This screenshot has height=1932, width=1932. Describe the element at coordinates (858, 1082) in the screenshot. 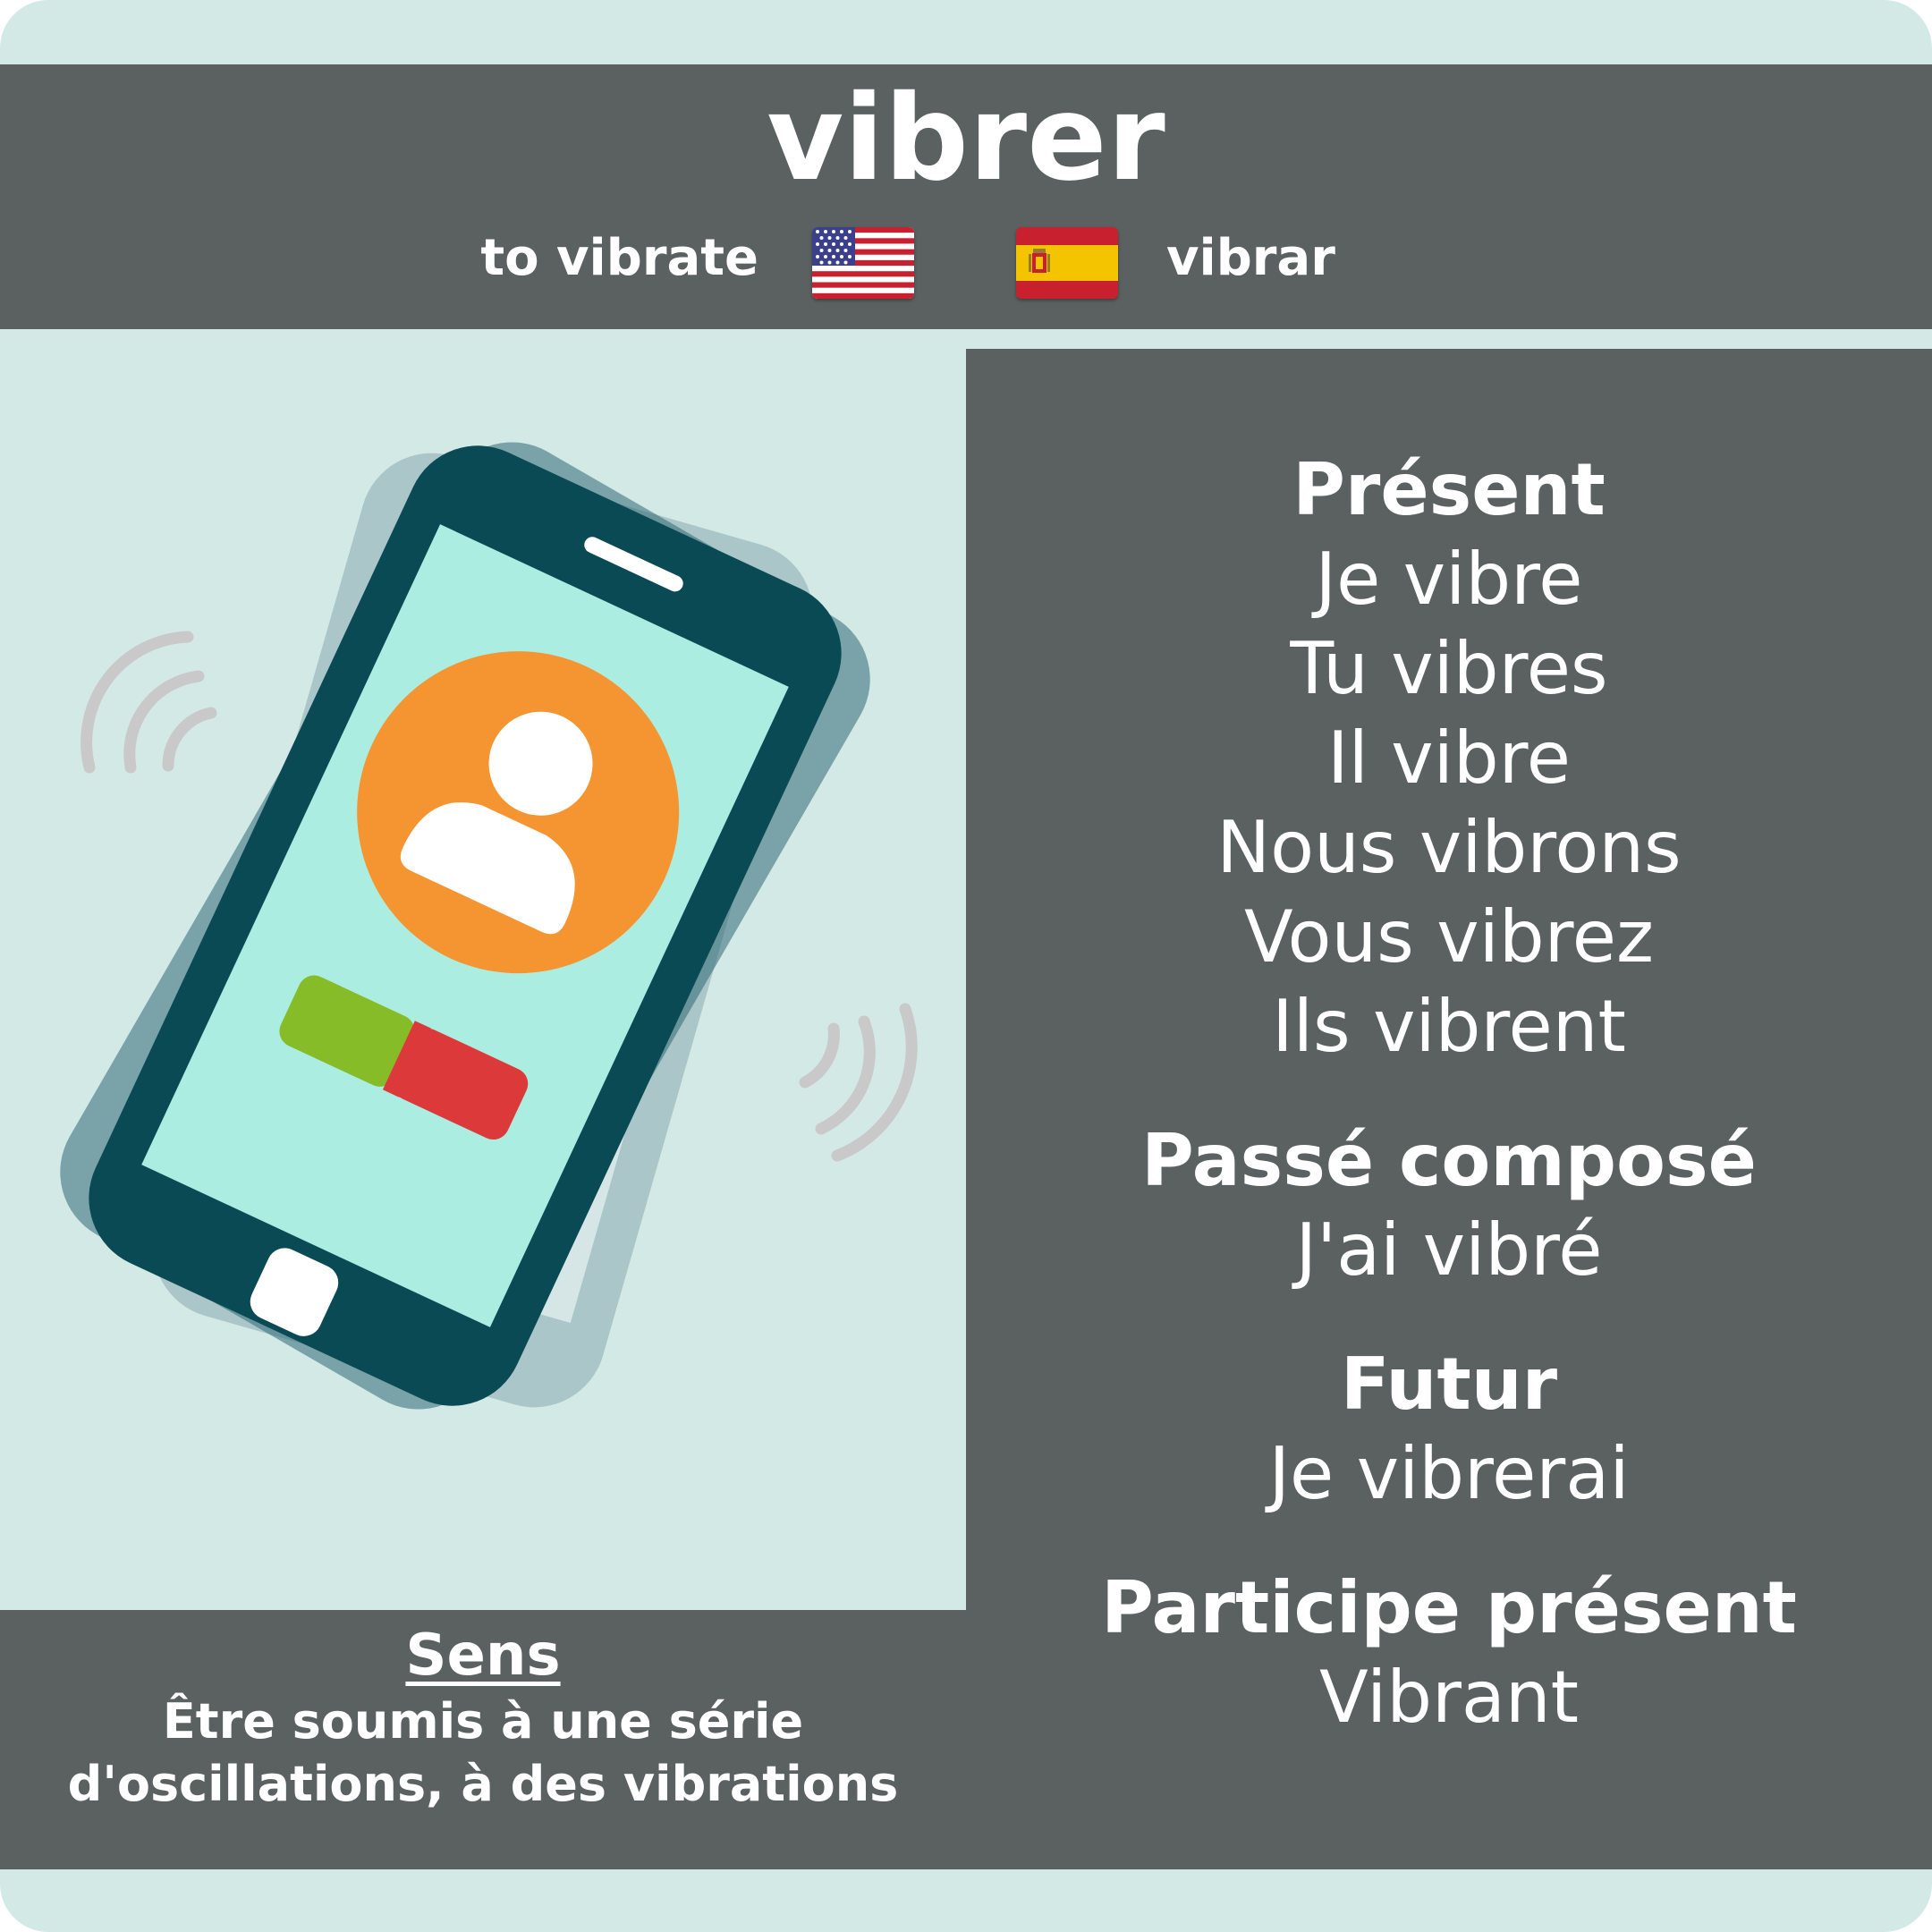

I see `vibration-waves-right-icon` at that location.